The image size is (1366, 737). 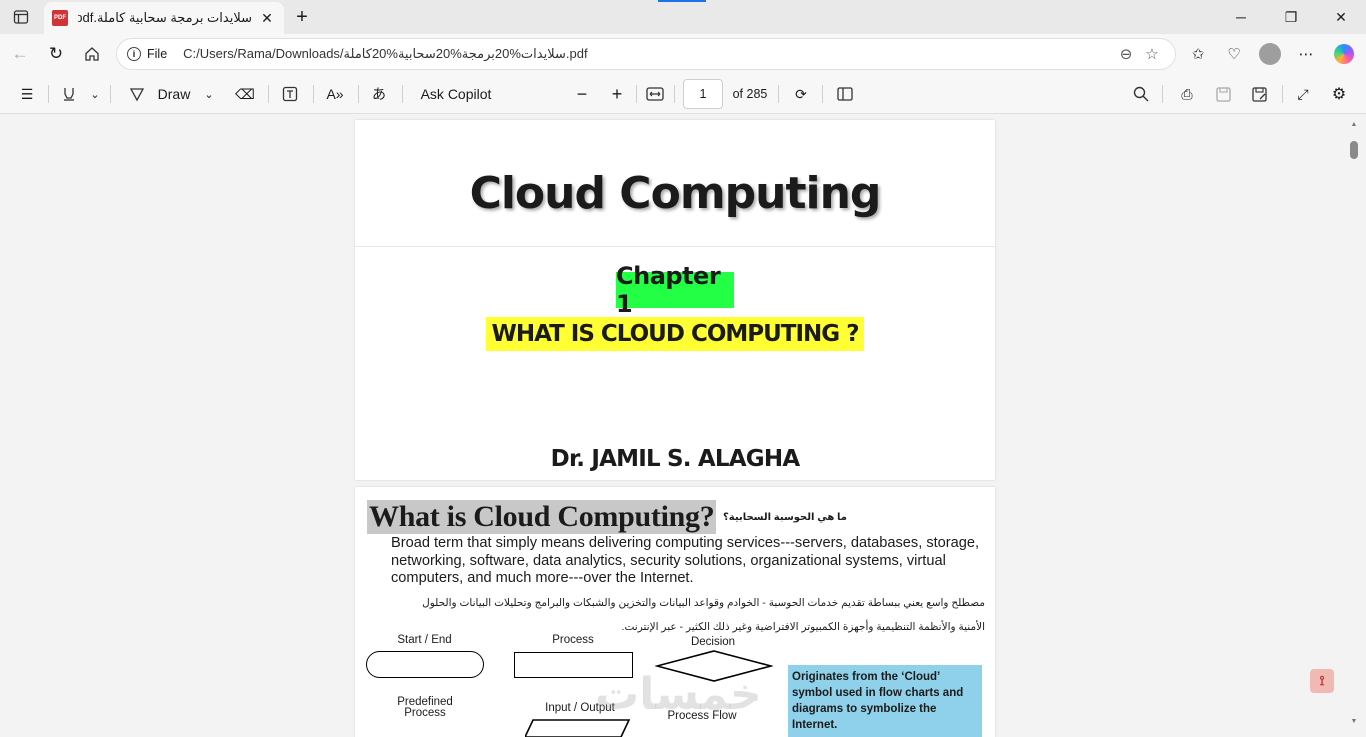 I want to click on close-window-icon: ✕, so click(x=1341, y=17).